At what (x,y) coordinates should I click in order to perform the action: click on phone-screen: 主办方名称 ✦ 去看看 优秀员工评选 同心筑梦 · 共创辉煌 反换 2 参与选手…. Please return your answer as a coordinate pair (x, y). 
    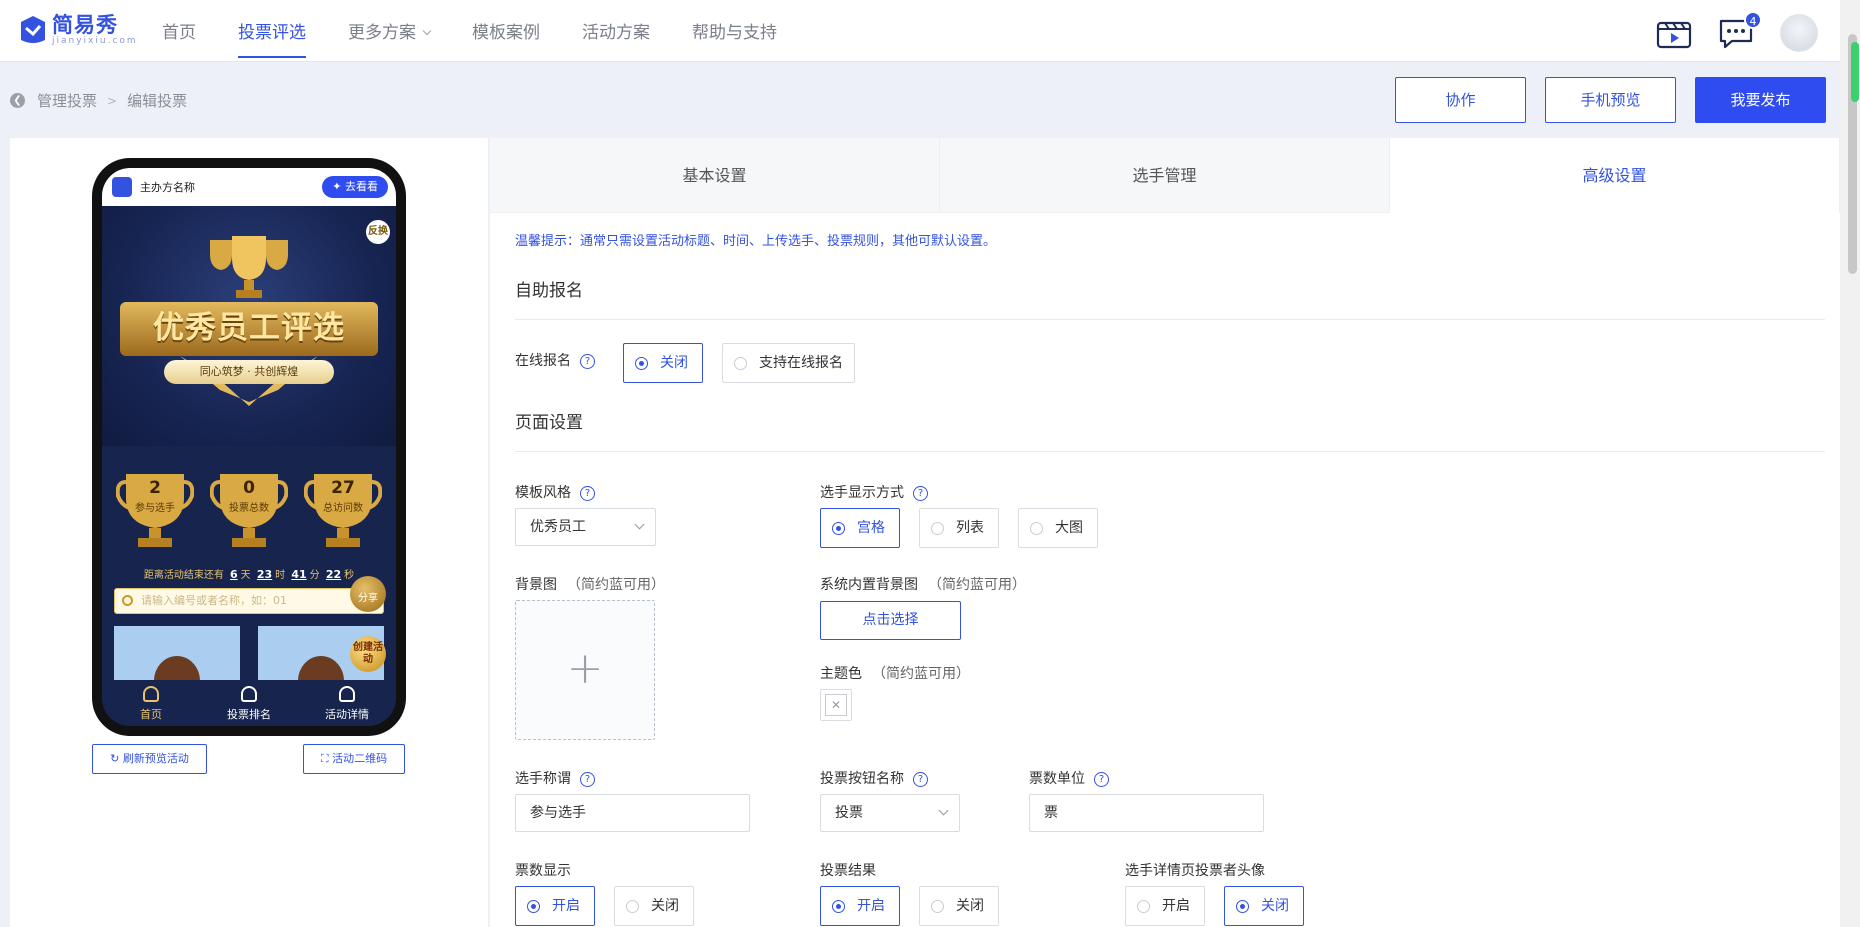
    Looking at the image, I should click on (249, 447).